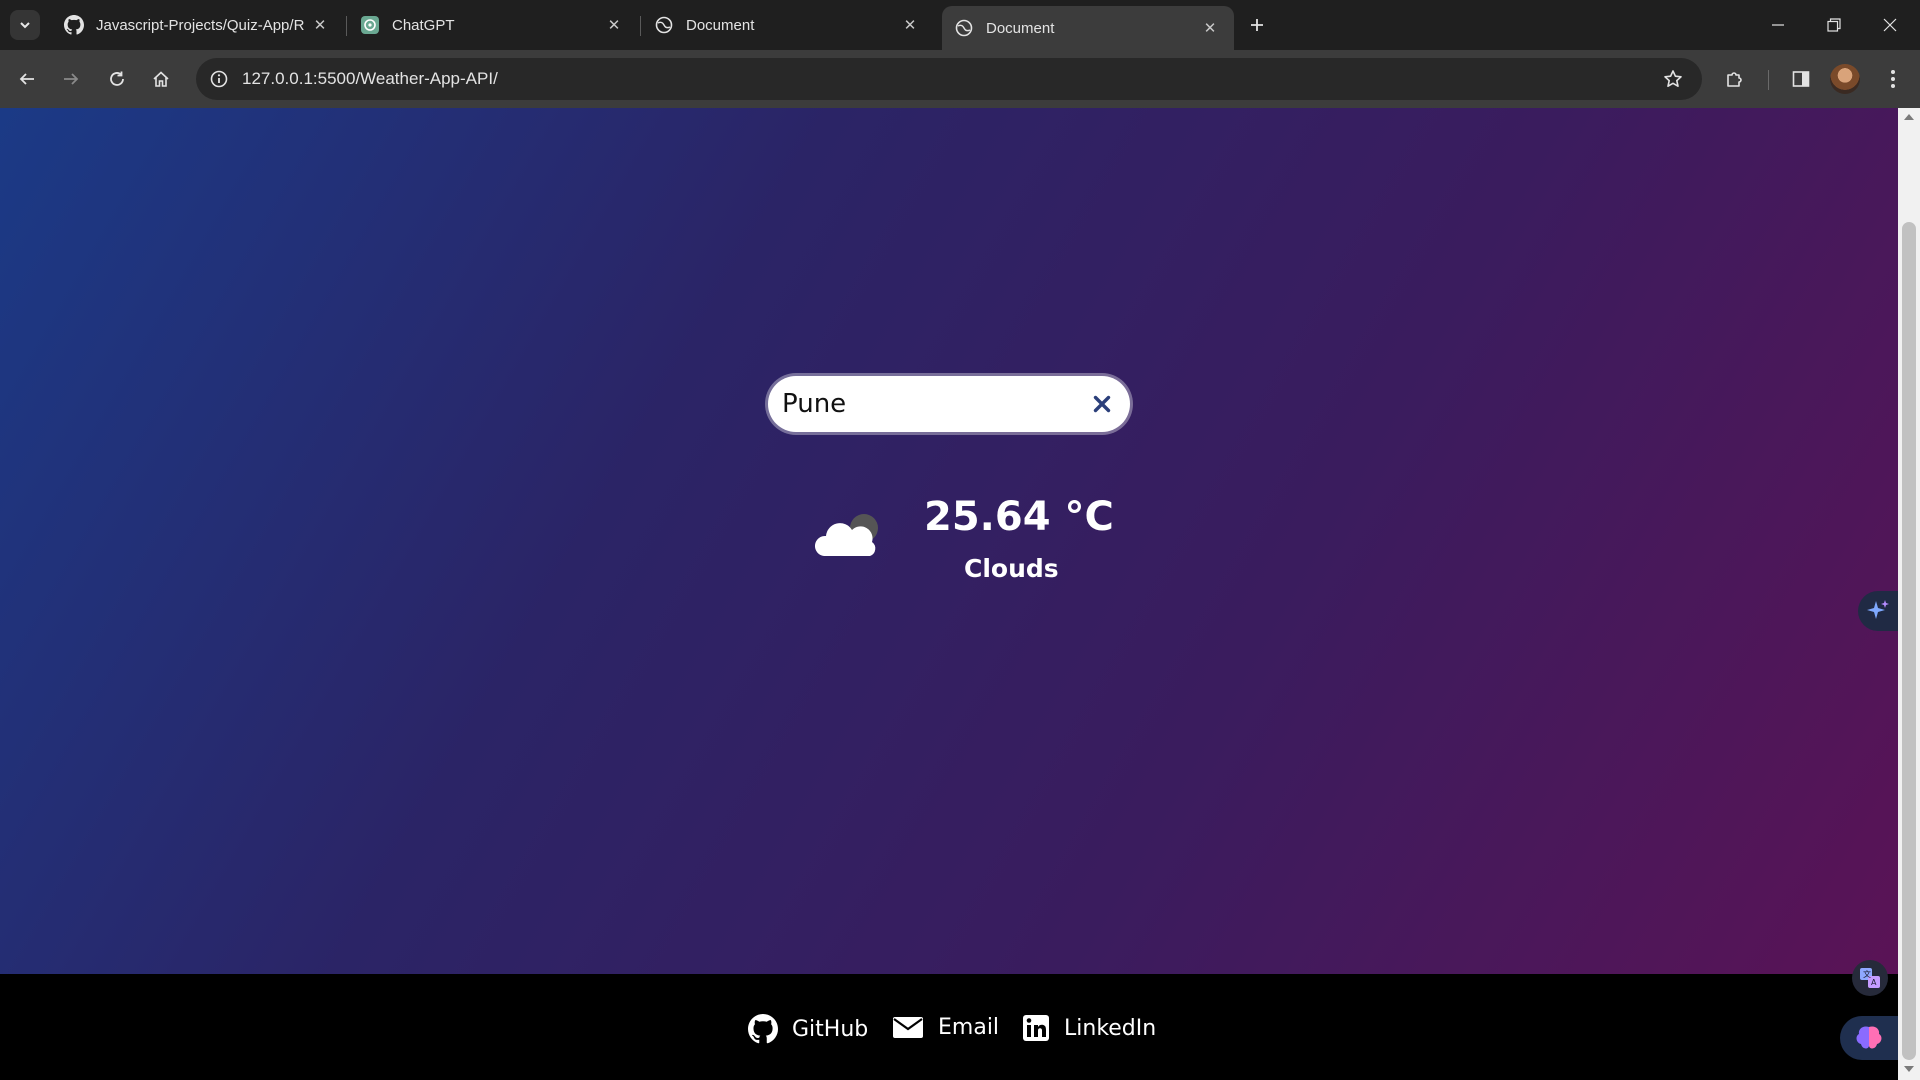  I want to click on linkedin-icon, so click(1036, 1028).